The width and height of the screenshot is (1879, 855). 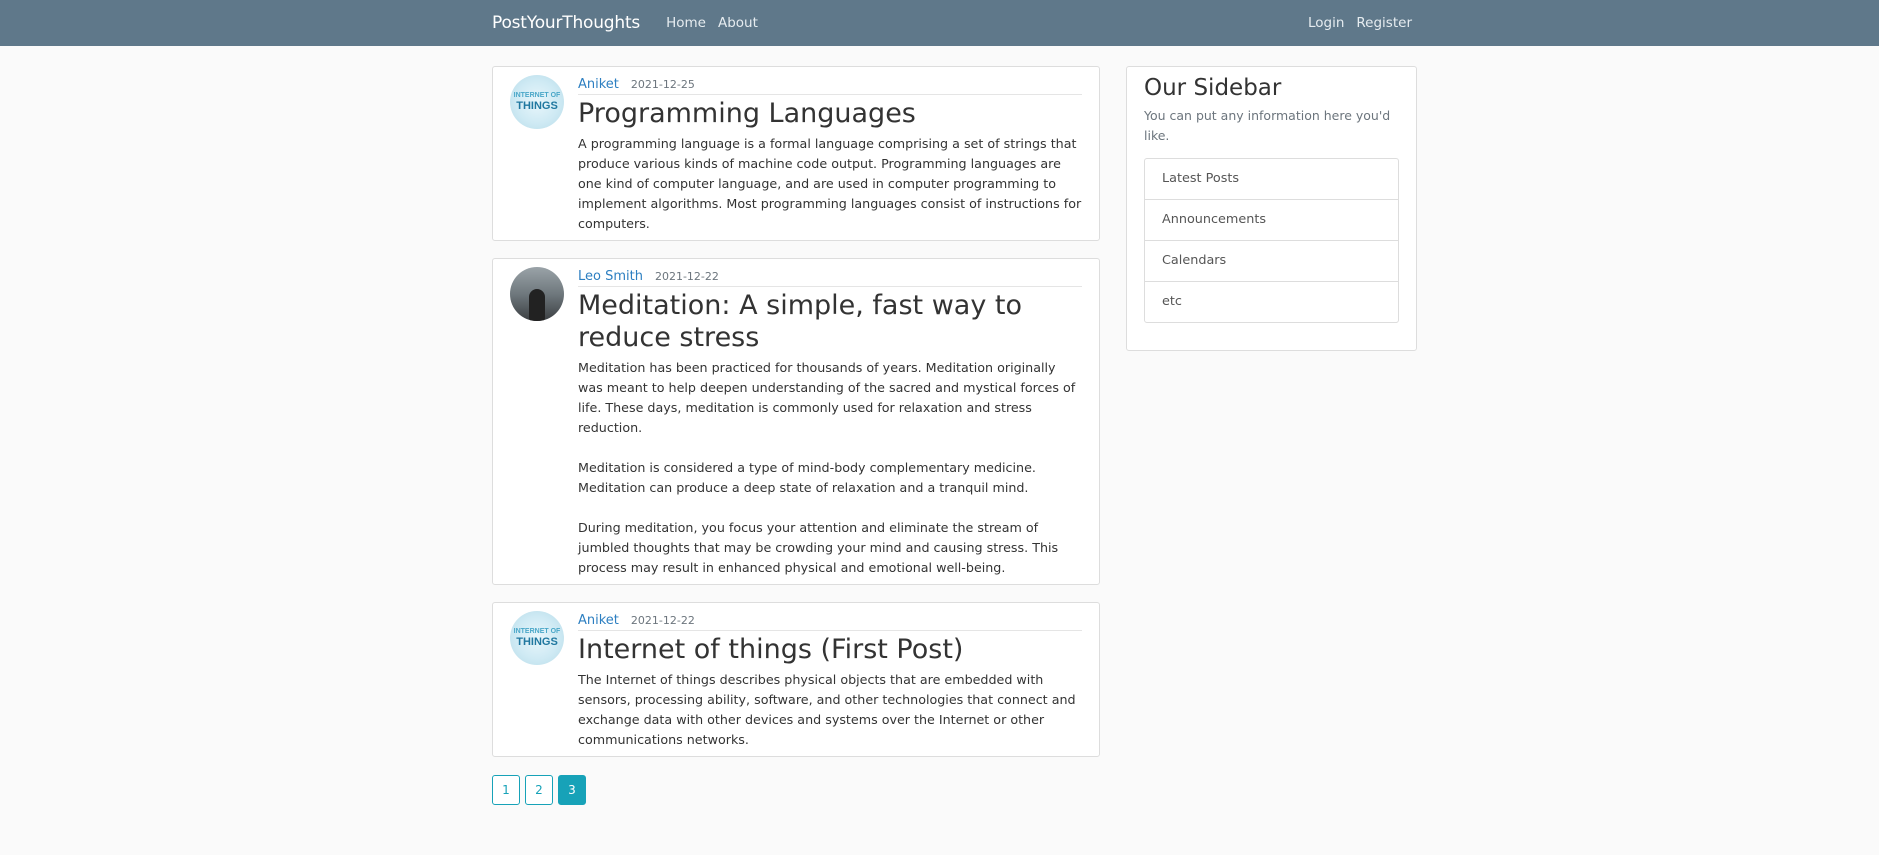 I want to click on brand-link: PostYourThoughts, so click(x=566, y=23).